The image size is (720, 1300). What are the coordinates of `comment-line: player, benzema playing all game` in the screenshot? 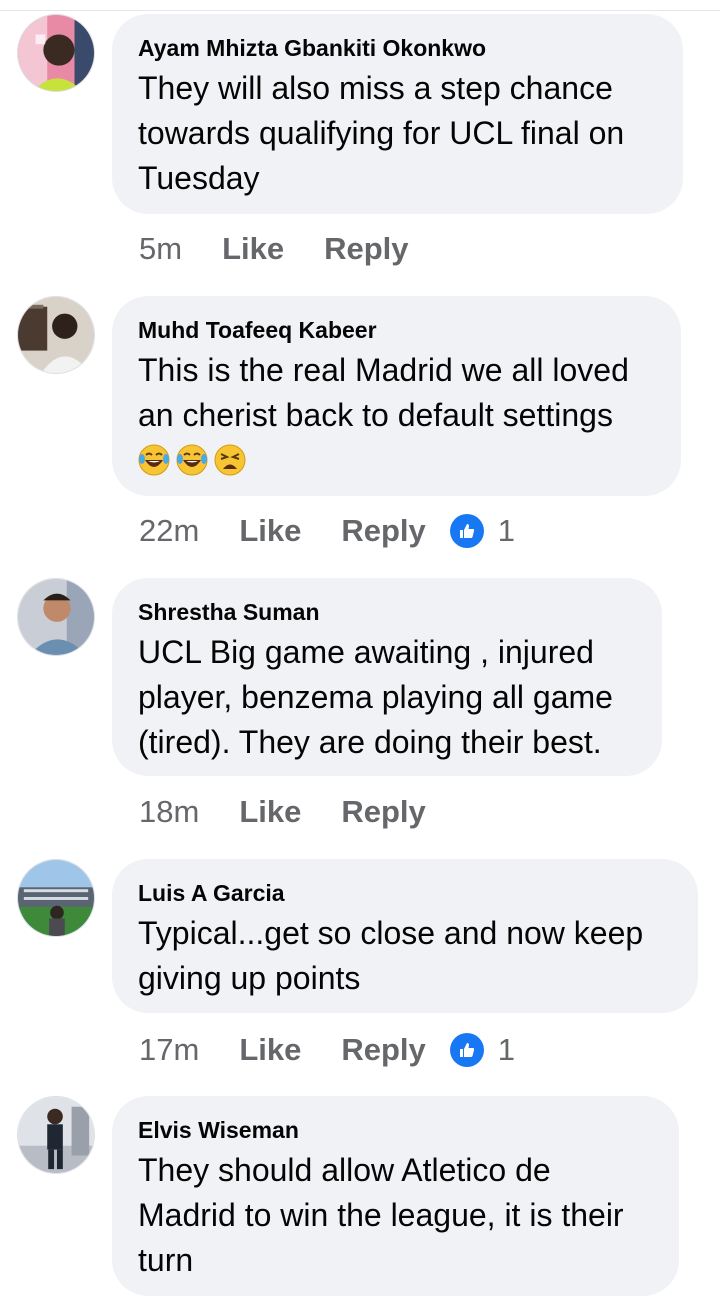 It's located at (375, 697).